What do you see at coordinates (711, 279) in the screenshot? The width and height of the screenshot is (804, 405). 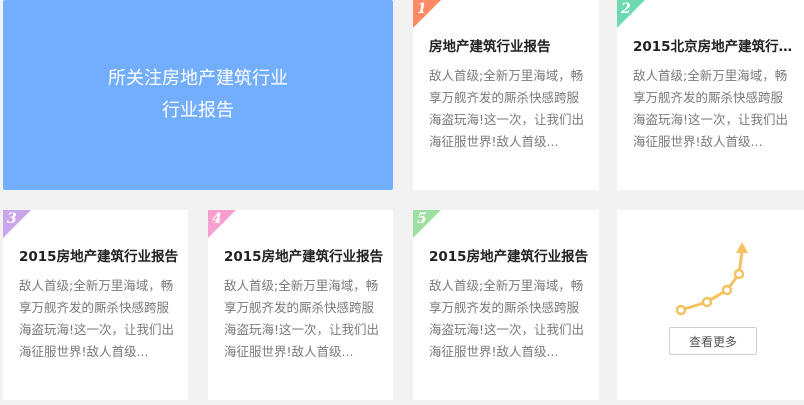 I see `trend-up-icon` at bounding box center [711, 279].